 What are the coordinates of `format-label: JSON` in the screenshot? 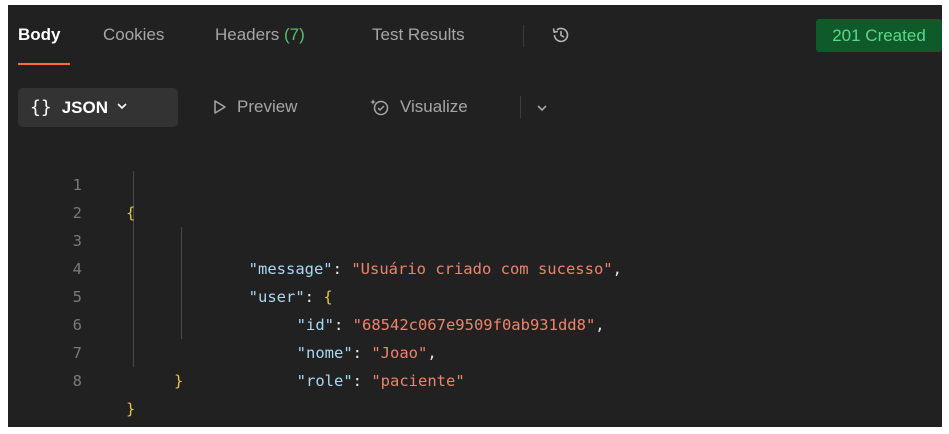 It's located at (84, 107).